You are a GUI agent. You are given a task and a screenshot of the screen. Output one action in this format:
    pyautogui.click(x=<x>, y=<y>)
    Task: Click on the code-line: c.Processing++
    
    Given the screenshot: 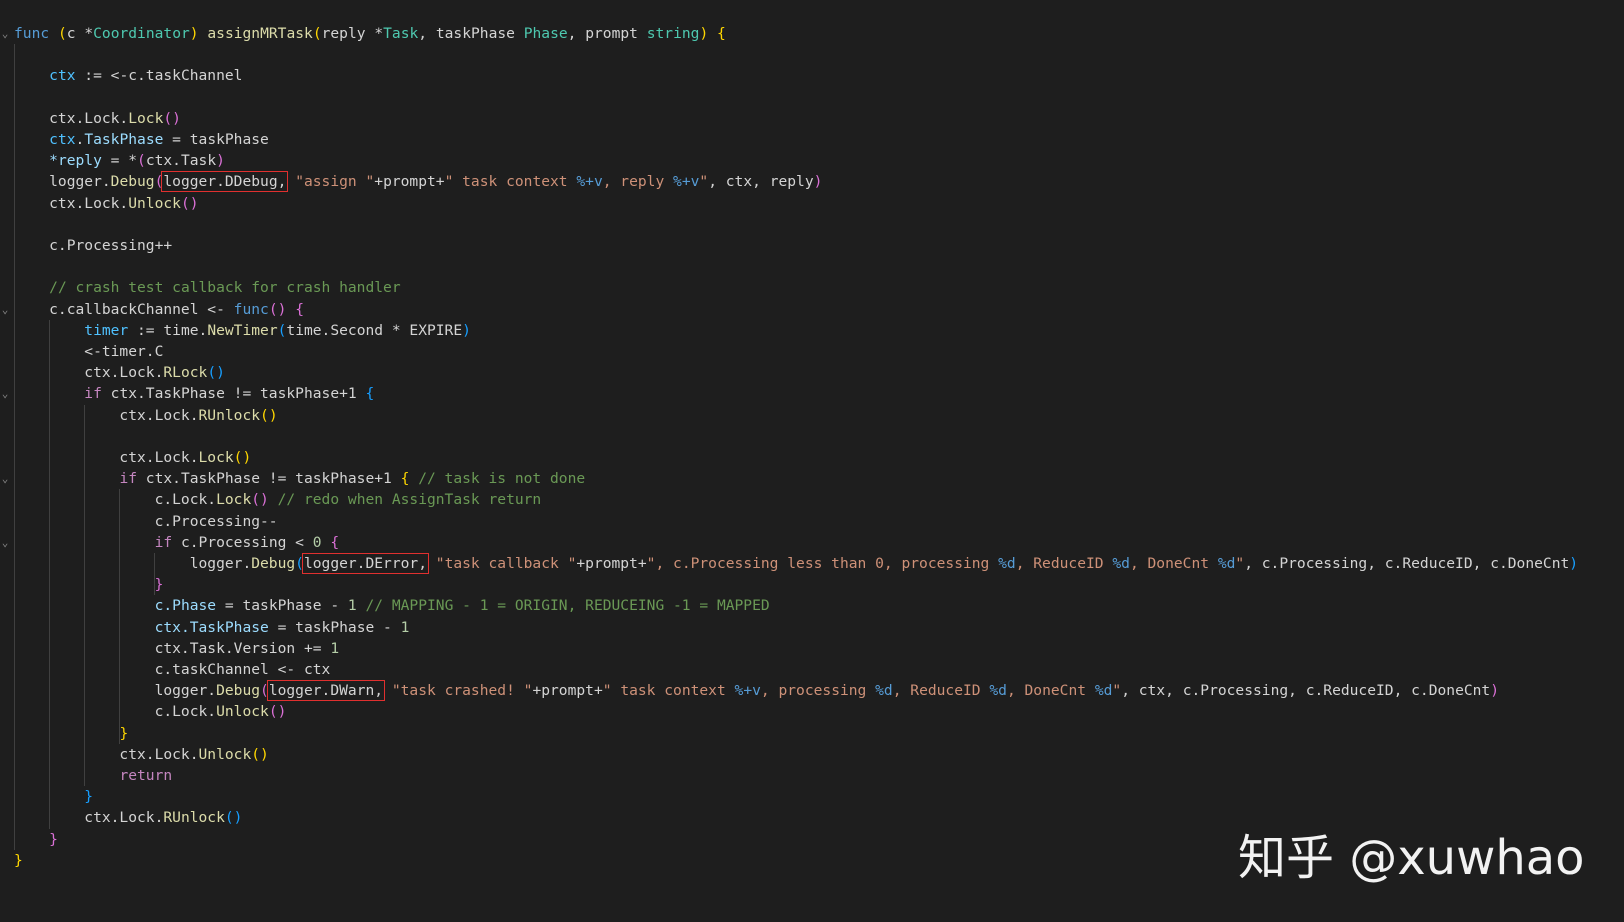 What is the action you would take?
    pyautogui.click(x=93, y=246)
    